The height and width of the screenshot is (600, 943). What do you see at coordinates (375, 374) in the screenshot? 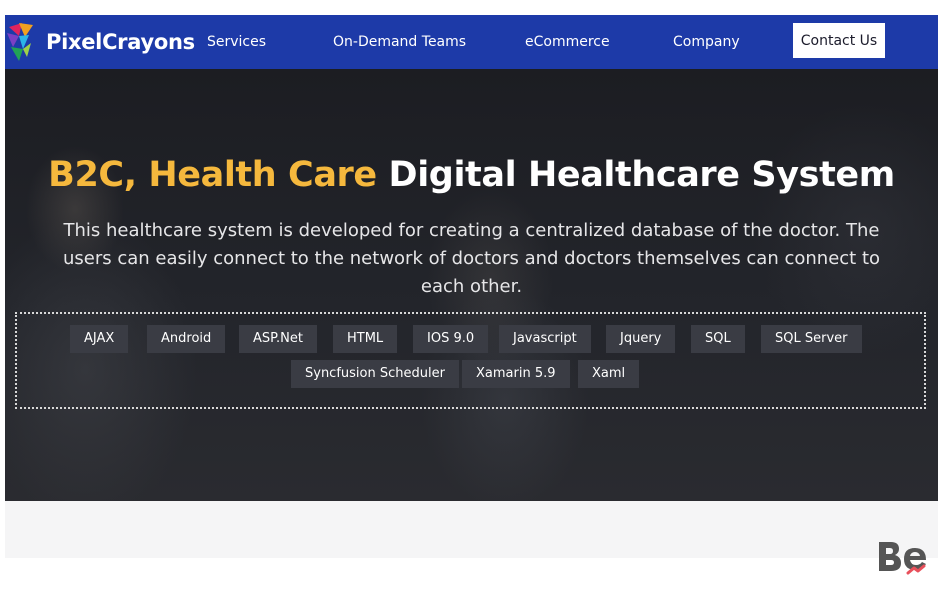
I see `tag-syncfusion-scheduler: Syncfusion Scheduler` at bounding box center [375, 374].